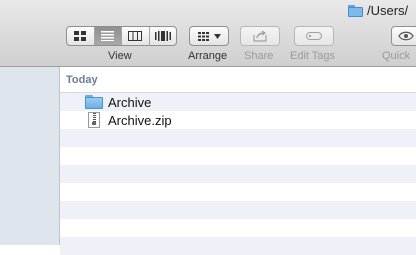  Describe the element at coordinates (130, 102) in the screenshot. I see `file-name: Archive` at that location.